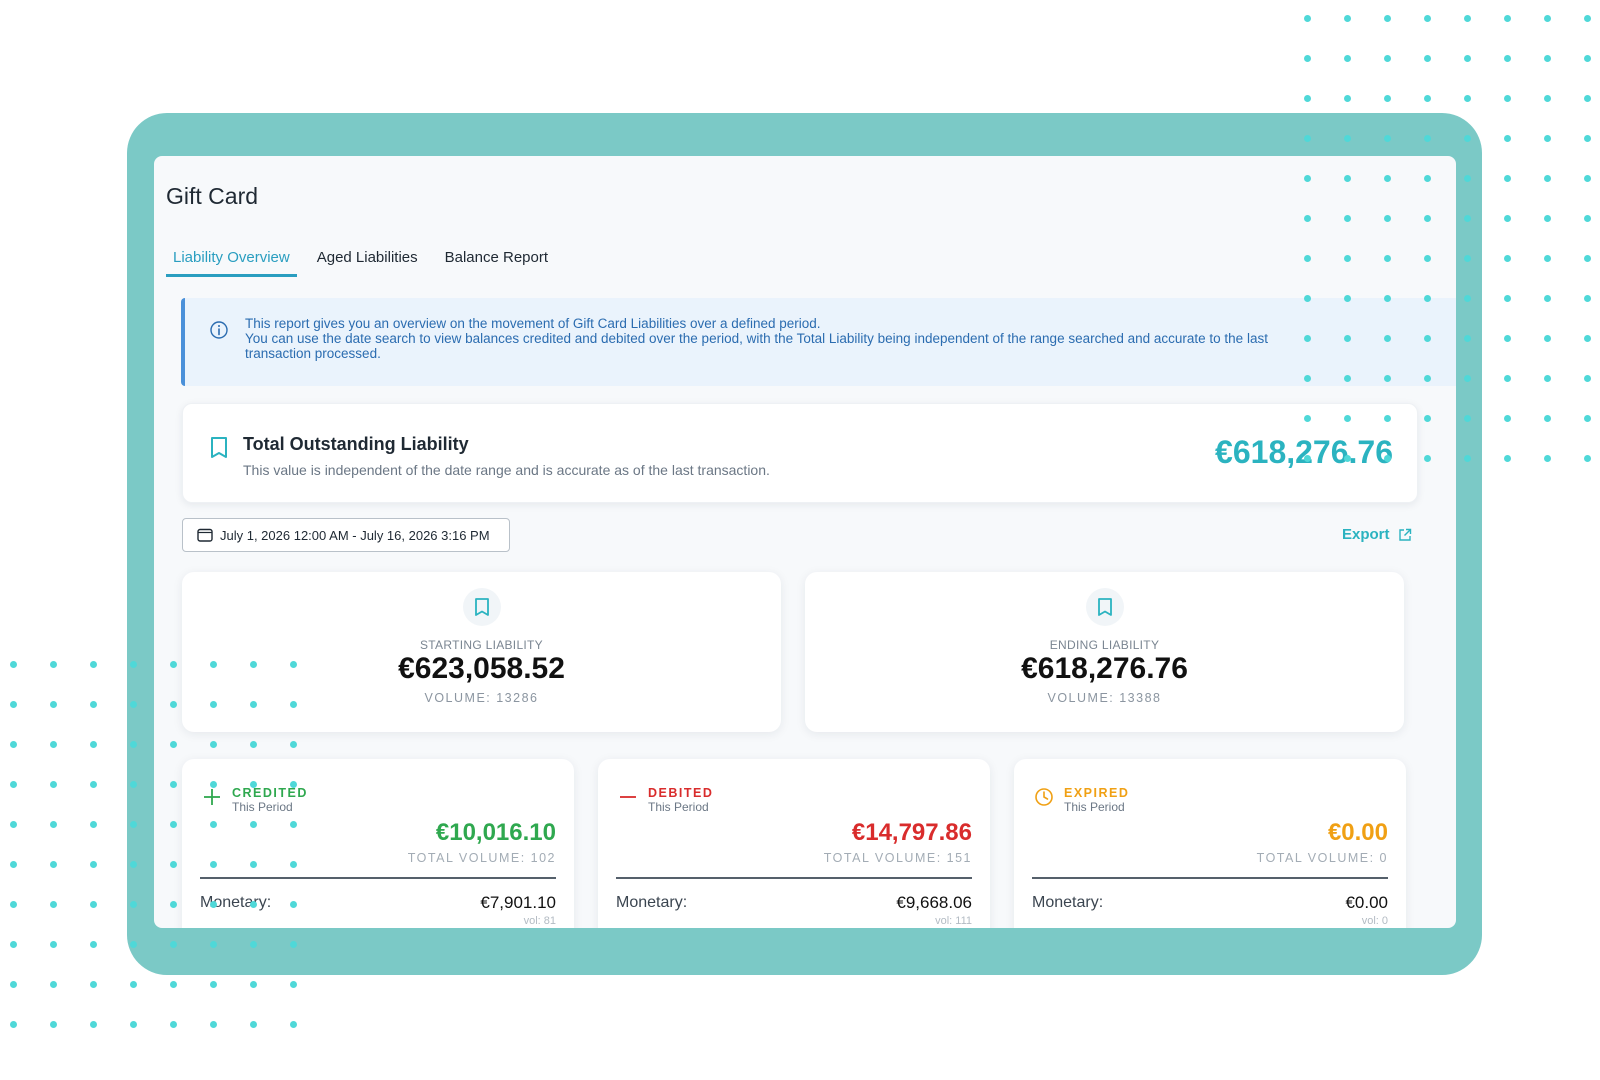 This screenshot has height=1080, width=1600. Describe the element at coordinates (628, 797) in the screenshot. I see `minus-icon` at that location.